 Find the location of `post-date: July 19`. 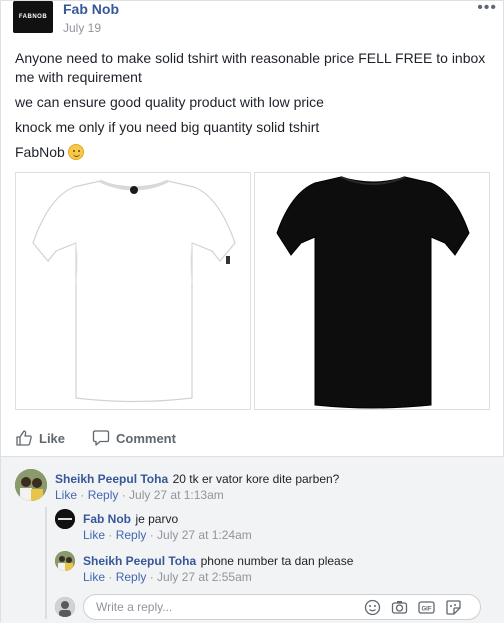

post-date: July 19 is located at coordinates (82, 28).